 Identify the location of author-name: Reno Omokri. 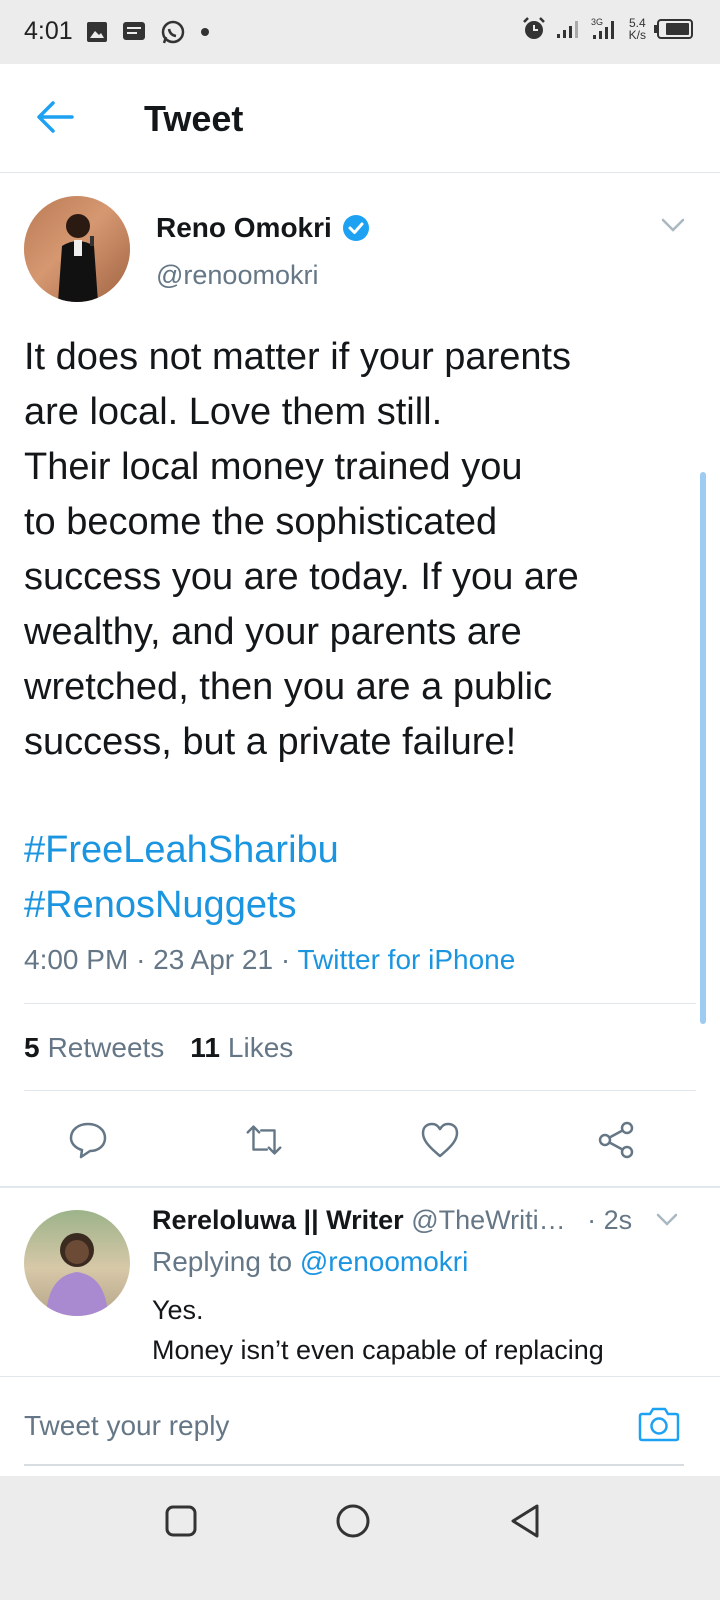
(263, 228).